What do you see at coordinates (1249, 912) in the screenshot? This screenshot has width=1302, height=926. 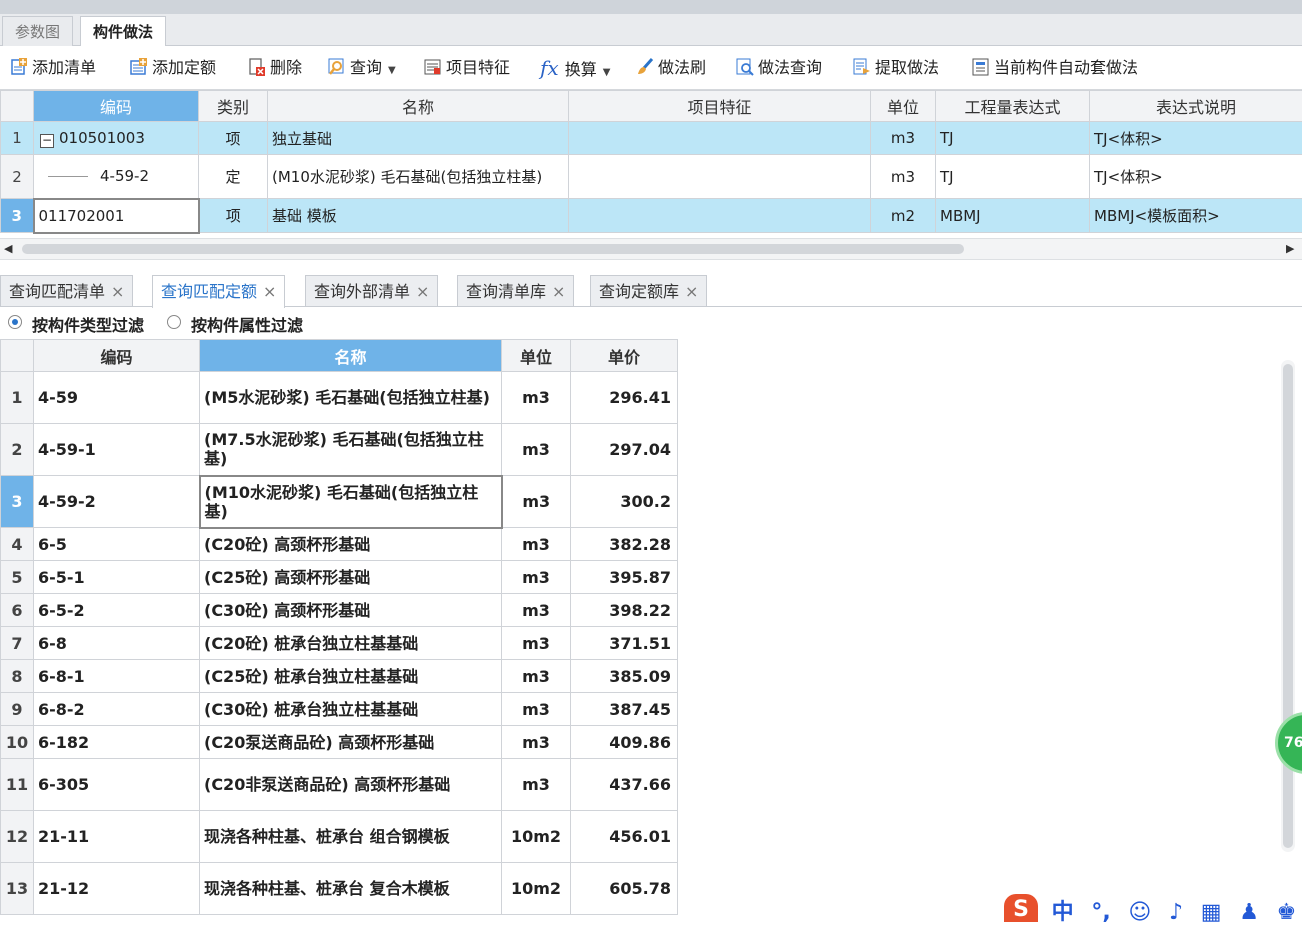 I see `ime-user-icon: ♟` at bounding box center [1249, 912].